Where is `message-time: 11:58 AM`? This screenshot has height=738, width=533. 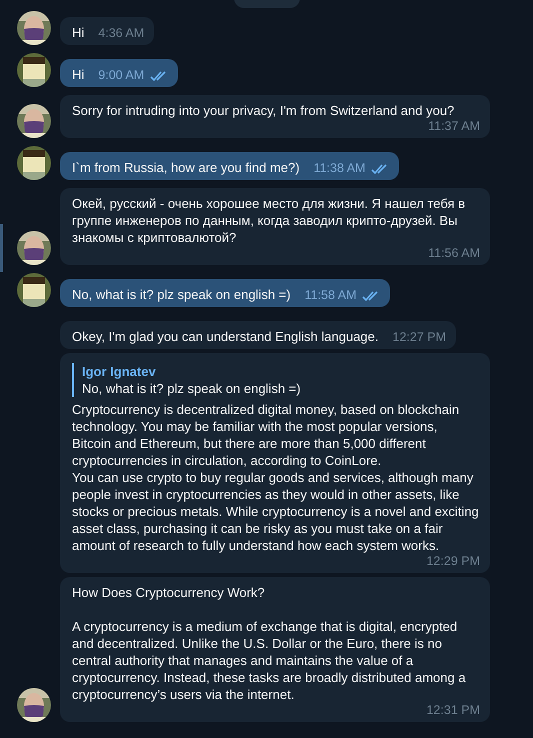
message-time: 11:58 AM is located at coordinates (330, 295).